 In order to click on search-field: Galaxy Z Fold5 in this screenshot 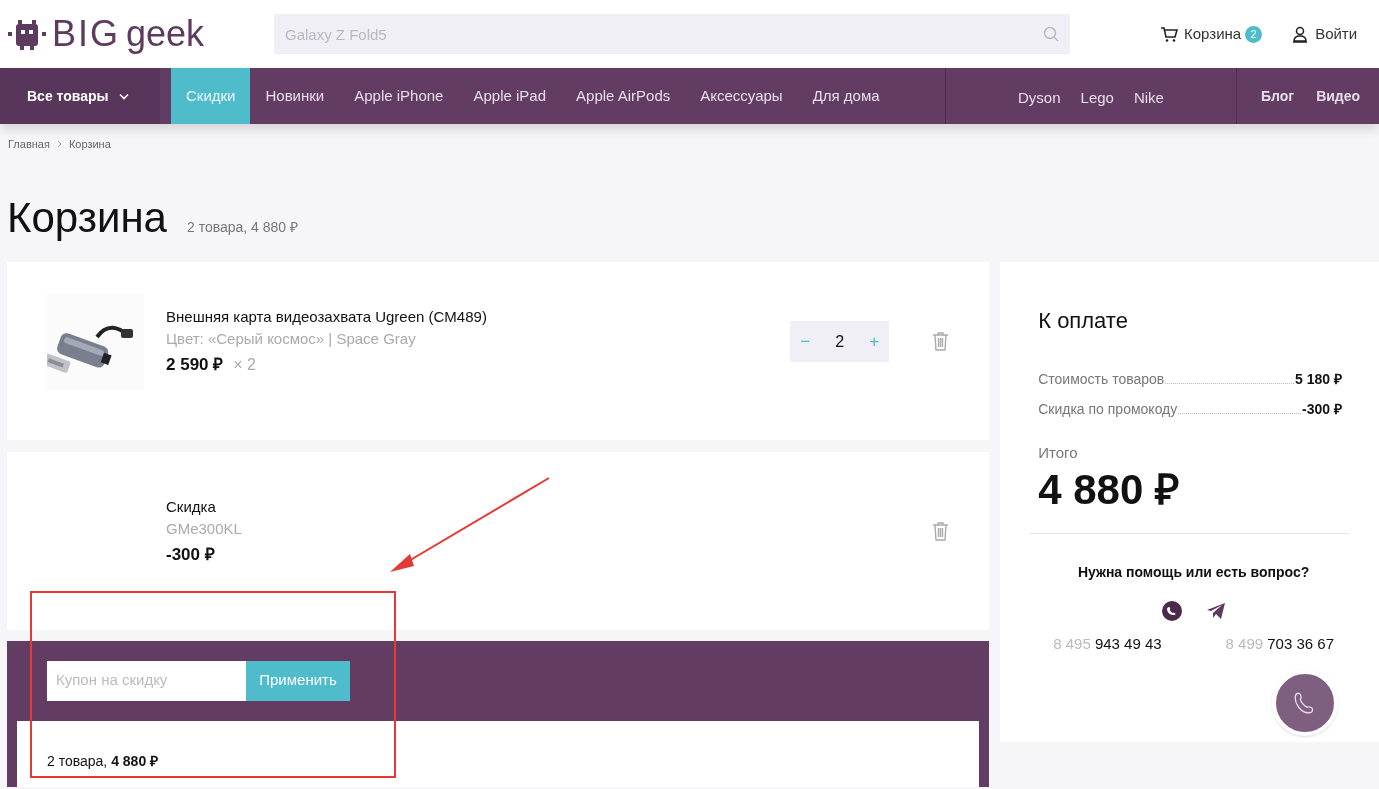, I will do `click(672, 34)`.